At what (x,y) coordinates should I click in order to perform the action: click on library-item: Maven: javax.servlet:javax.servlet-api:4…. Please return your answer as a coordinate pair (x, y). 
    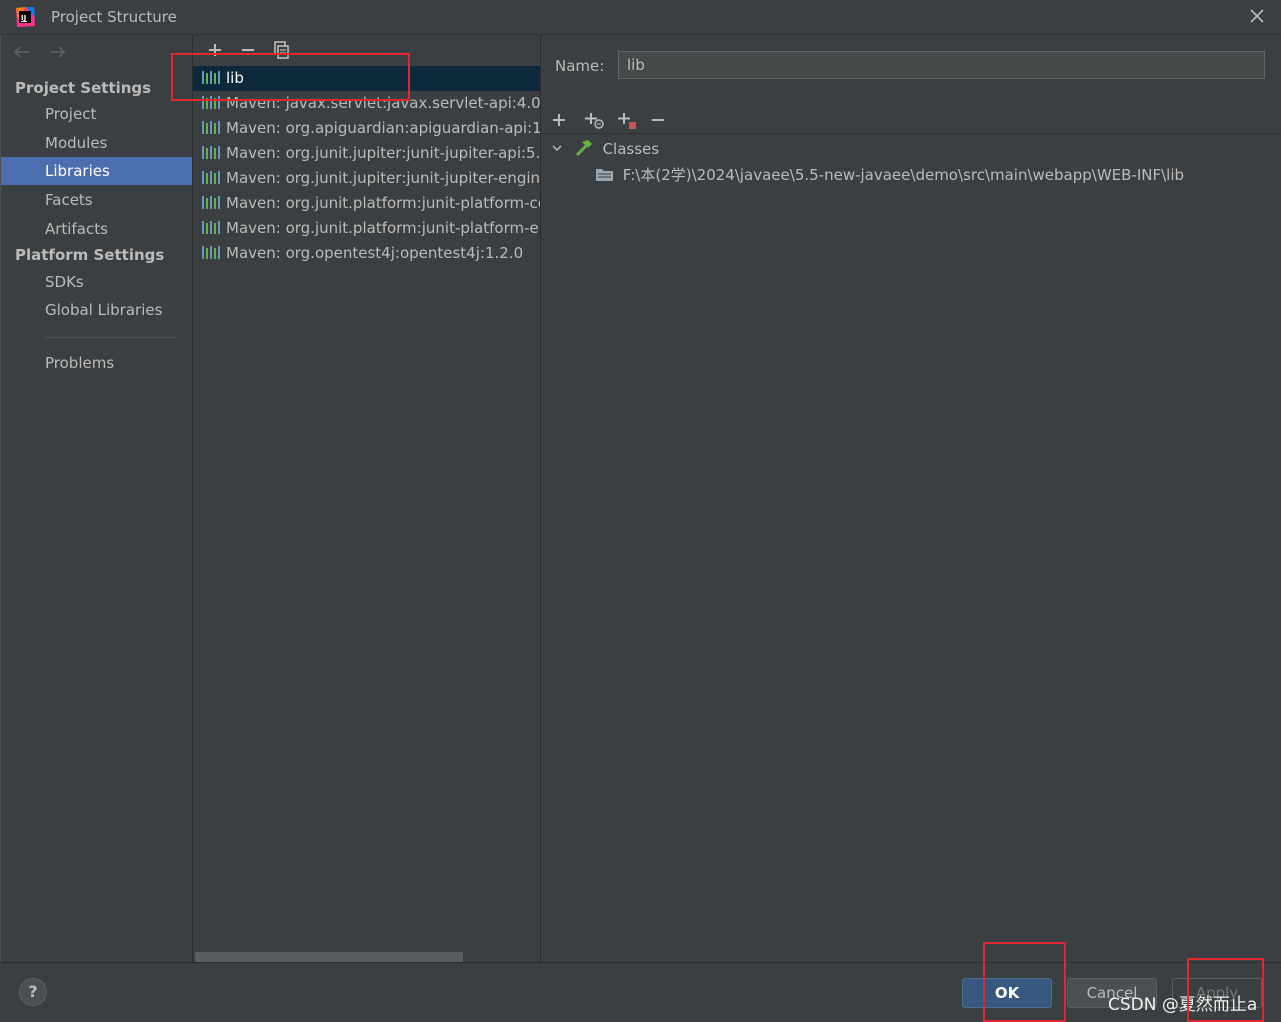
    Looking at the image, I should click on (367, 103).